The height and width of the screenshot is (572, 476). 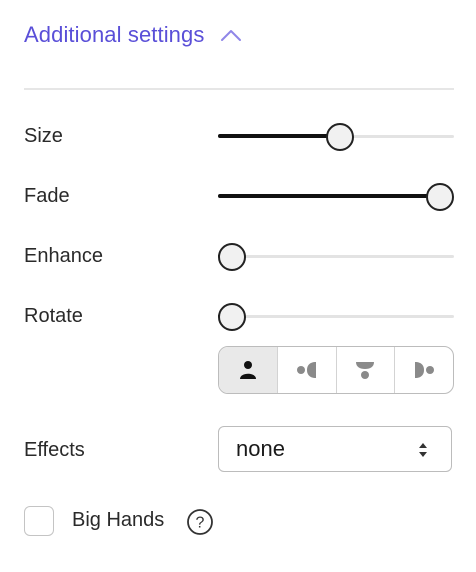 I want to click on big-hands-label: Big Hands, so click(x=118, y=520).